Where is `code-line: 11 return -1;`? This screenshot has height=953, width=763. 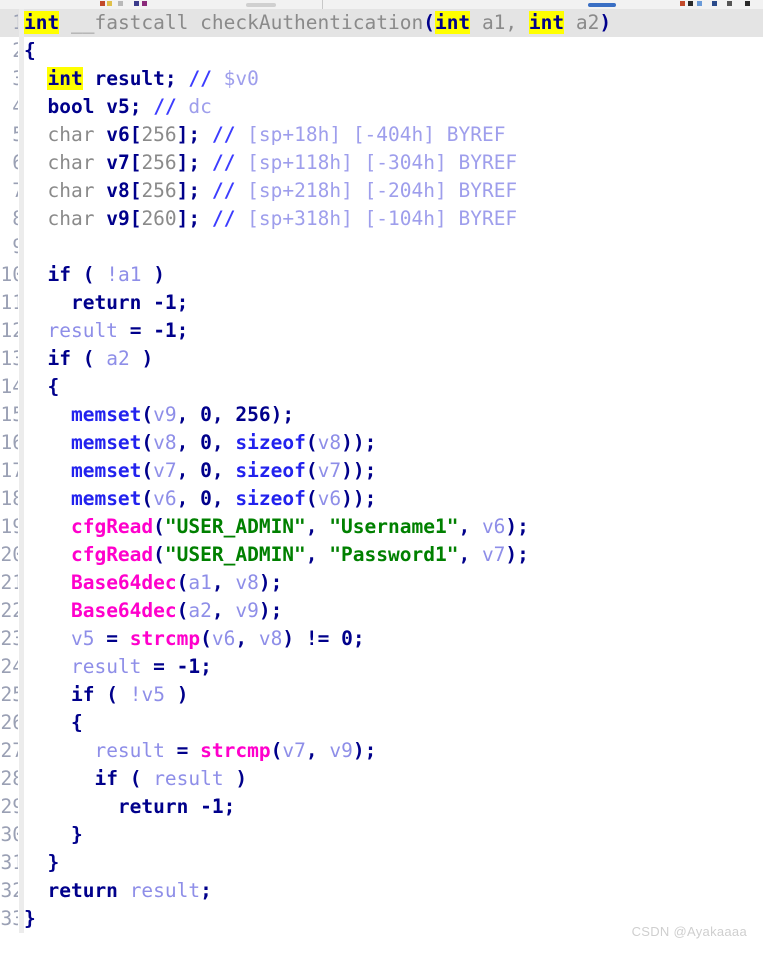
code-line: 11 return -1; is located at coordinates (381, 303).